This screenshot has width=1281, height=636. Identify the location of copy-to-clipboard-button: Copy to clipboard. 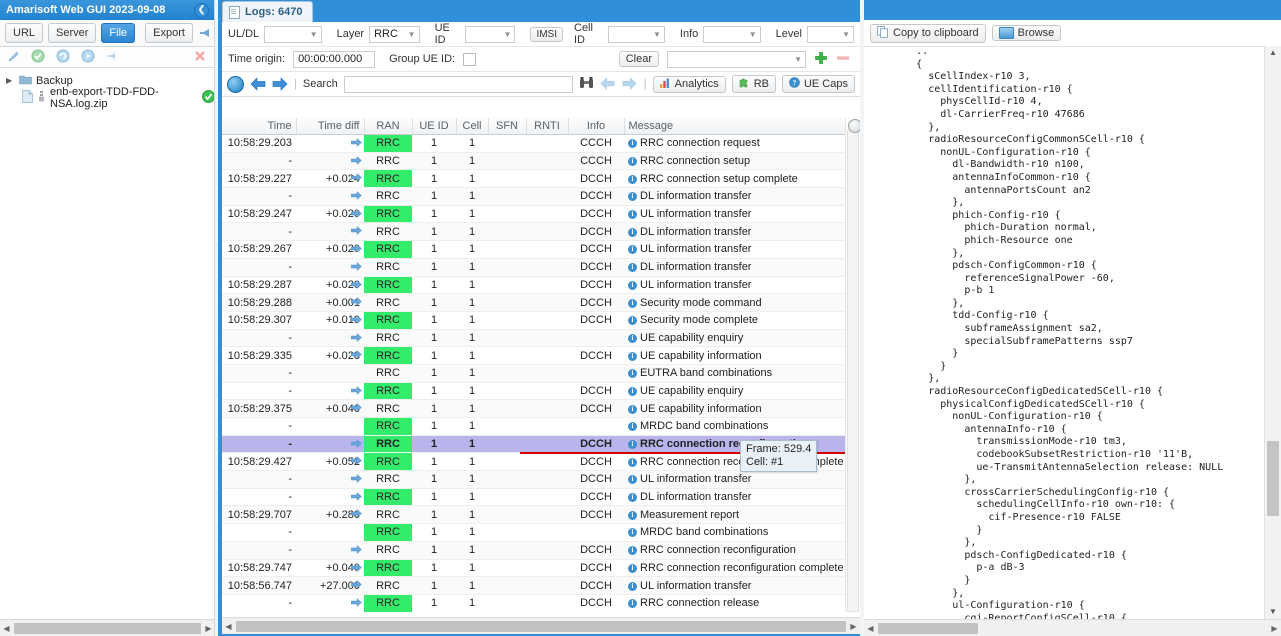
(928, 33).